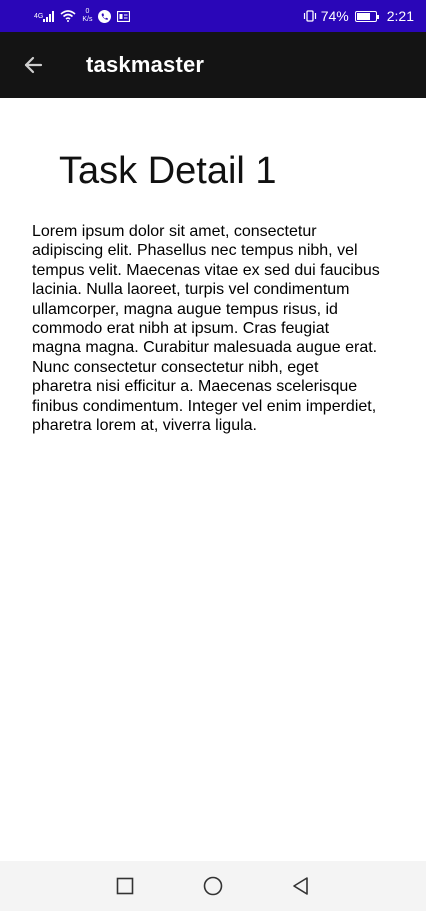  What do you see at coordinates (105, 16) in the screenshot?
I see `call-icon` at bounding box center [105, 16].